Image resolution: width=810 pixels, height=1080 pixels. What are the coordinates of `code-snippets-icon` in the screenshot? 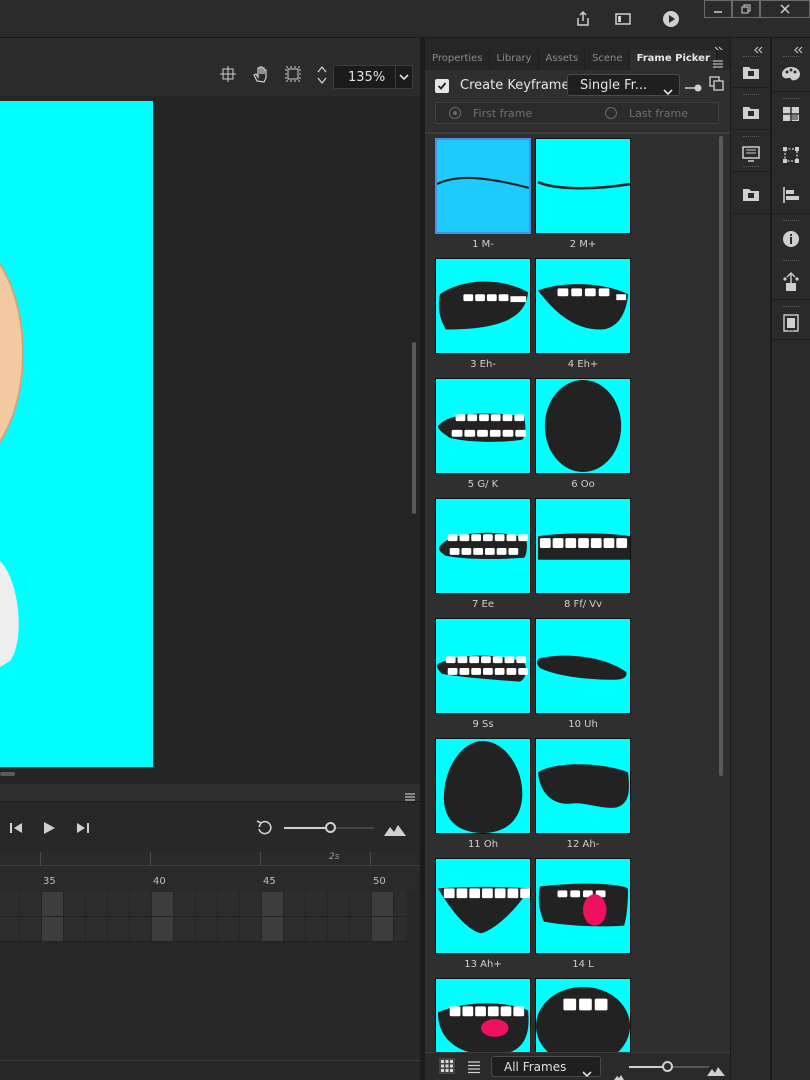 It's located at (791, 323).